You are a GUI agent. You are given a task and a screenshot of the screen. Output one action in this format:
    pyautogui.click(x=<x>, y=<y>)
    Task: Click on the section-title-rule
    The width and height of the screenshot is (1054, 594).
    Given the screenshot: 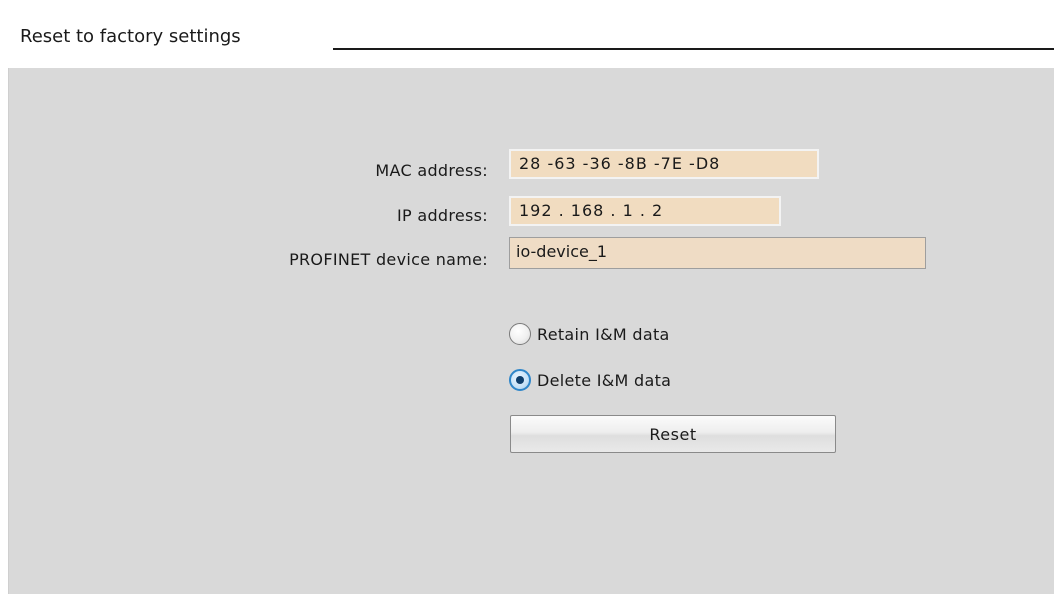 What is the action you would take?
    pyautogui.click(x=693, y=49)
    